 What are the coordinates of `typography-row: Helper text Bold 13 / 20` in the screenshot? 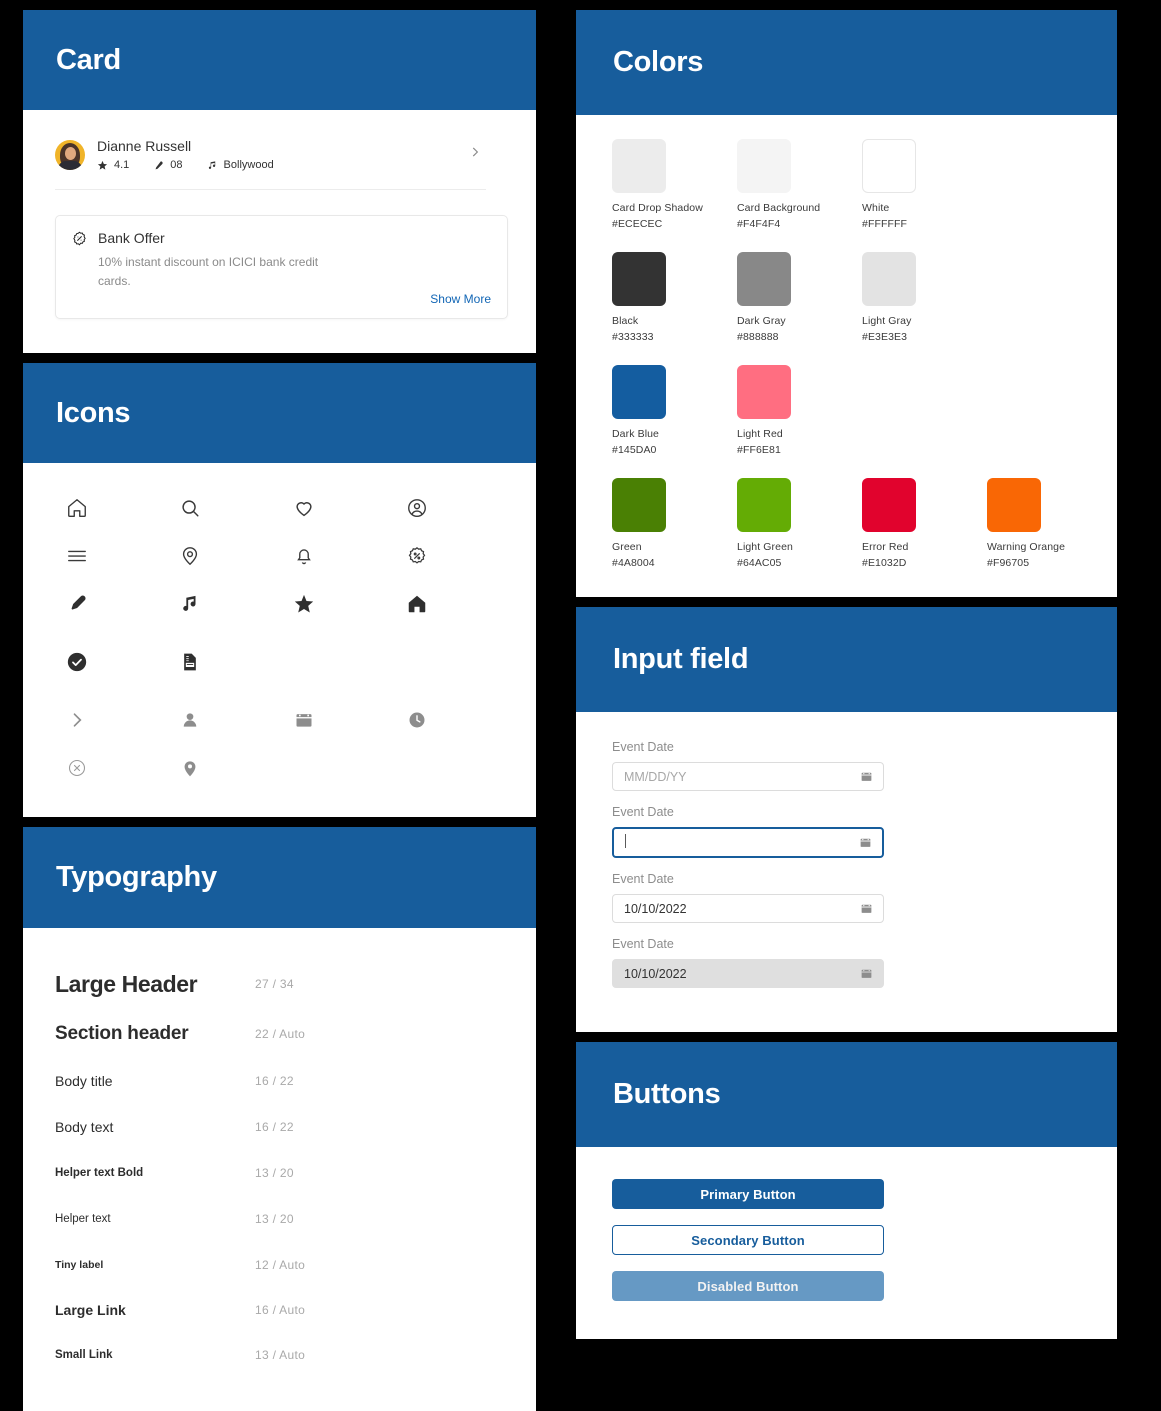 It's located at (280, 1173).